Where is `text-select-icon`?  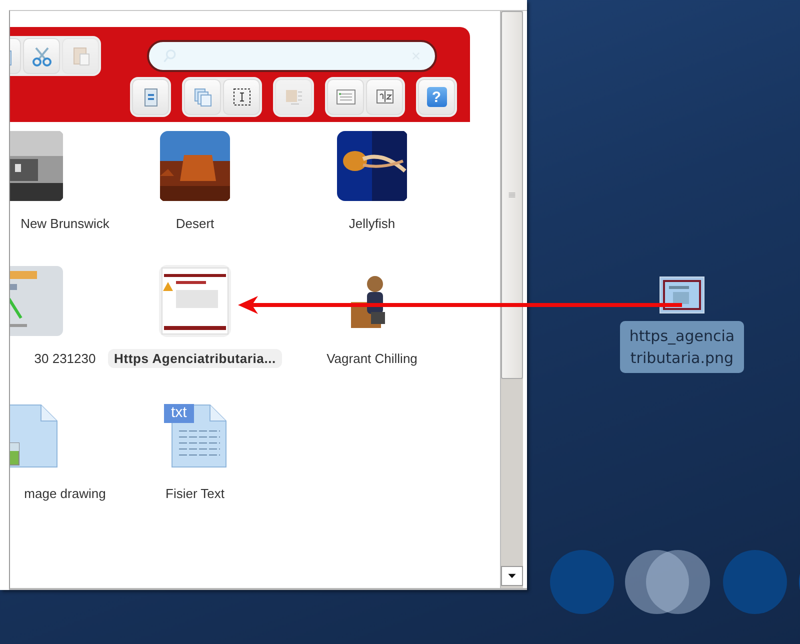
text-select-icon is located at coordinates (241, 97).